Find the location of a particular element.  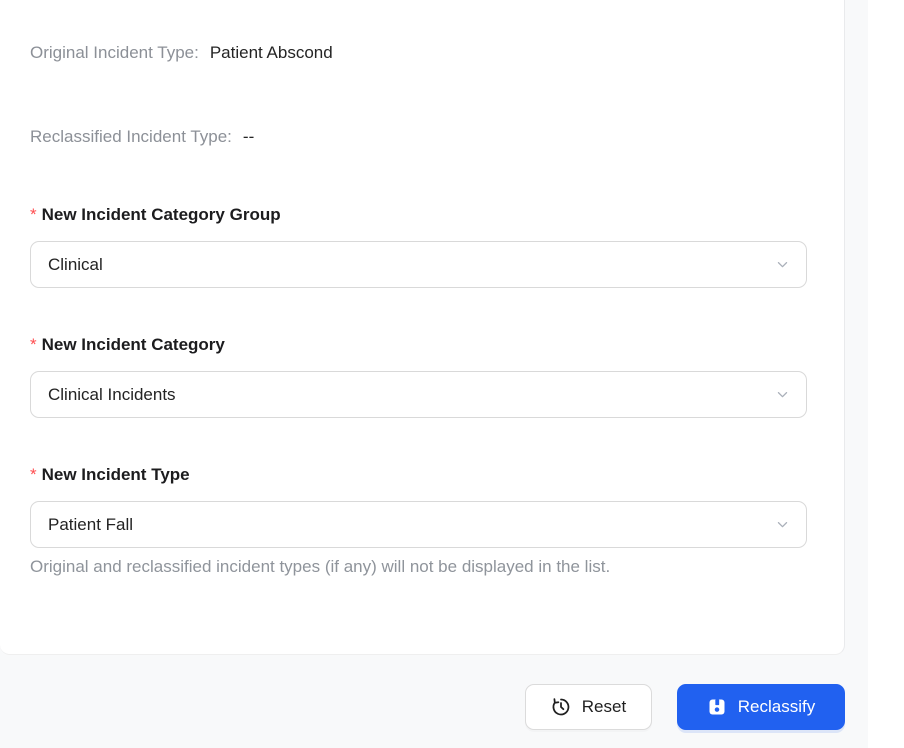

reset-button-label: Reset is located at coordinates (604, 706).